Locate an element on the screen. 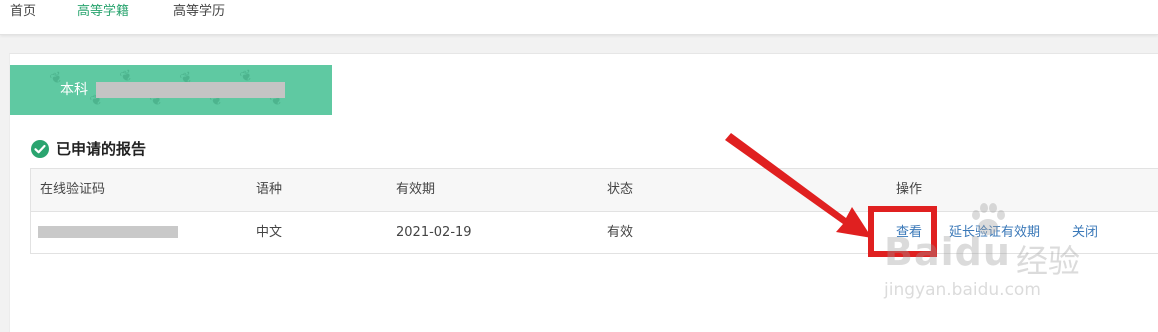  redacted-text is located at coordinates (190, 90).